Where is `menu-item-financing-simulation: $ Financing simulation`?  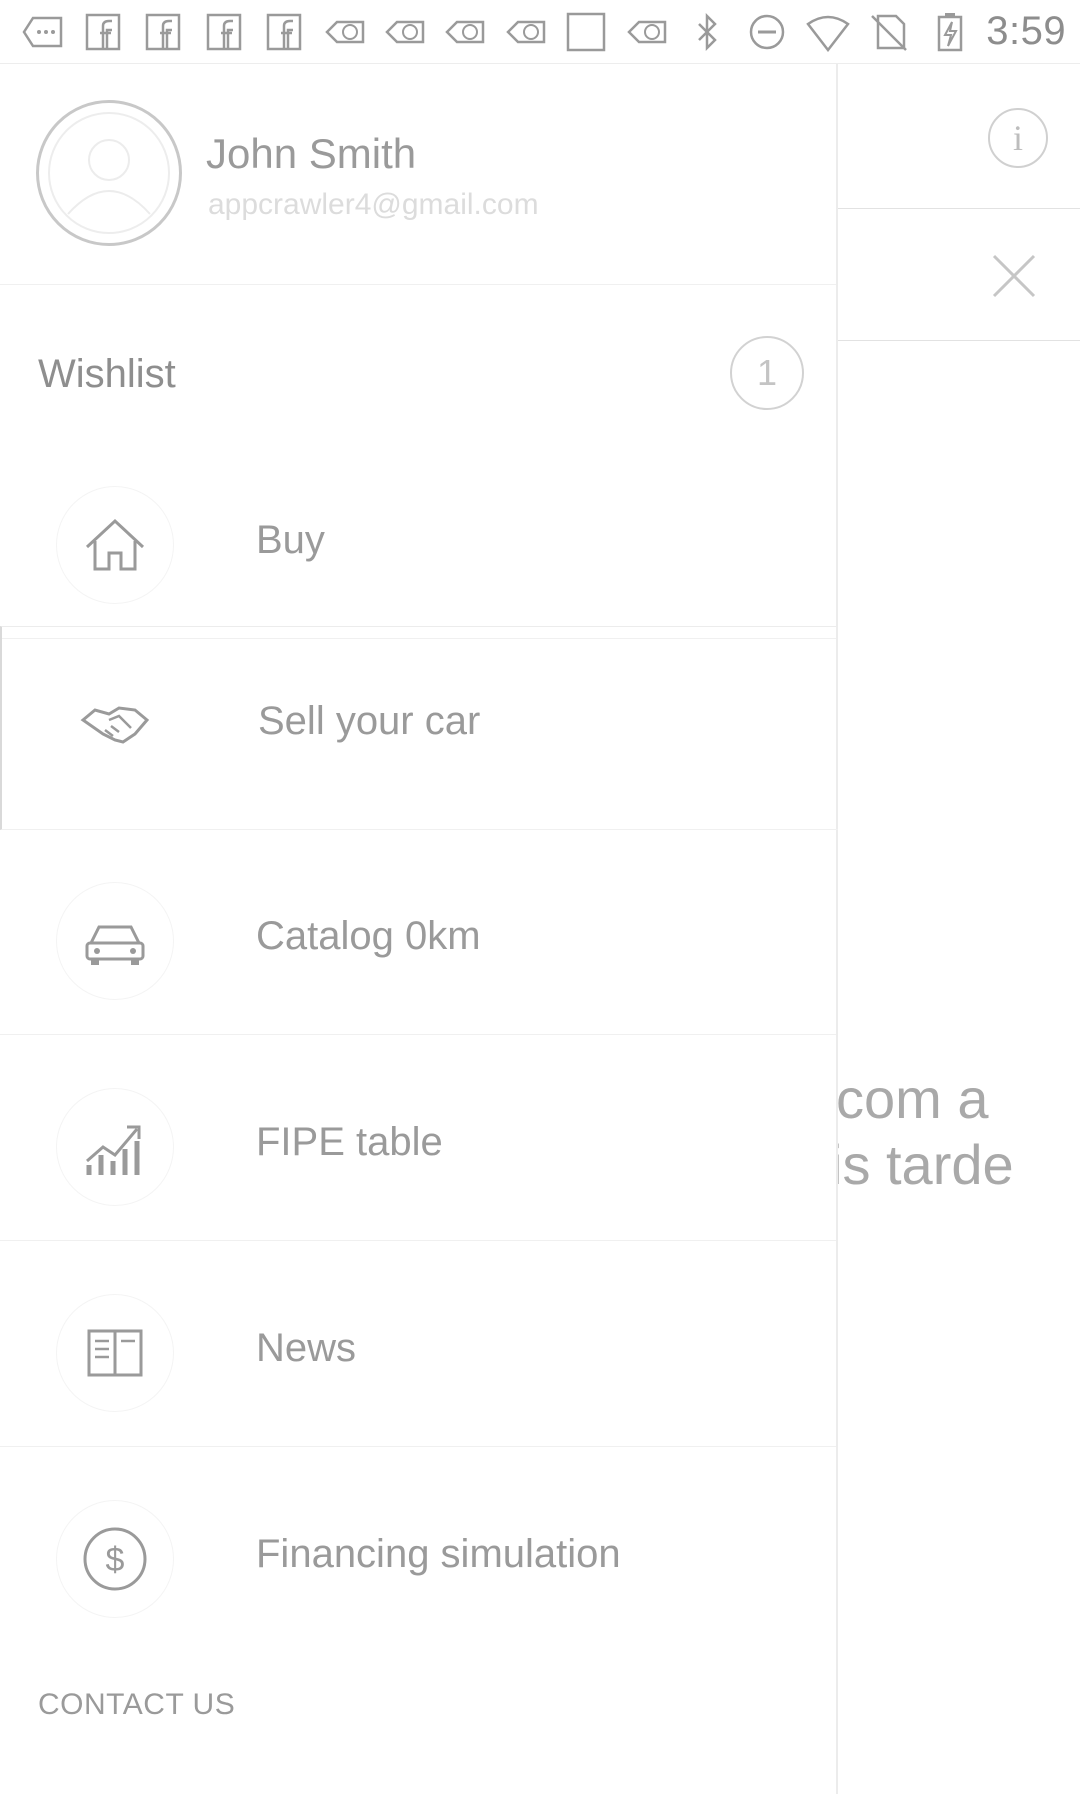 menu-item-financing-simulation: $ Financing simulation is located at coordinates (418, 1550).